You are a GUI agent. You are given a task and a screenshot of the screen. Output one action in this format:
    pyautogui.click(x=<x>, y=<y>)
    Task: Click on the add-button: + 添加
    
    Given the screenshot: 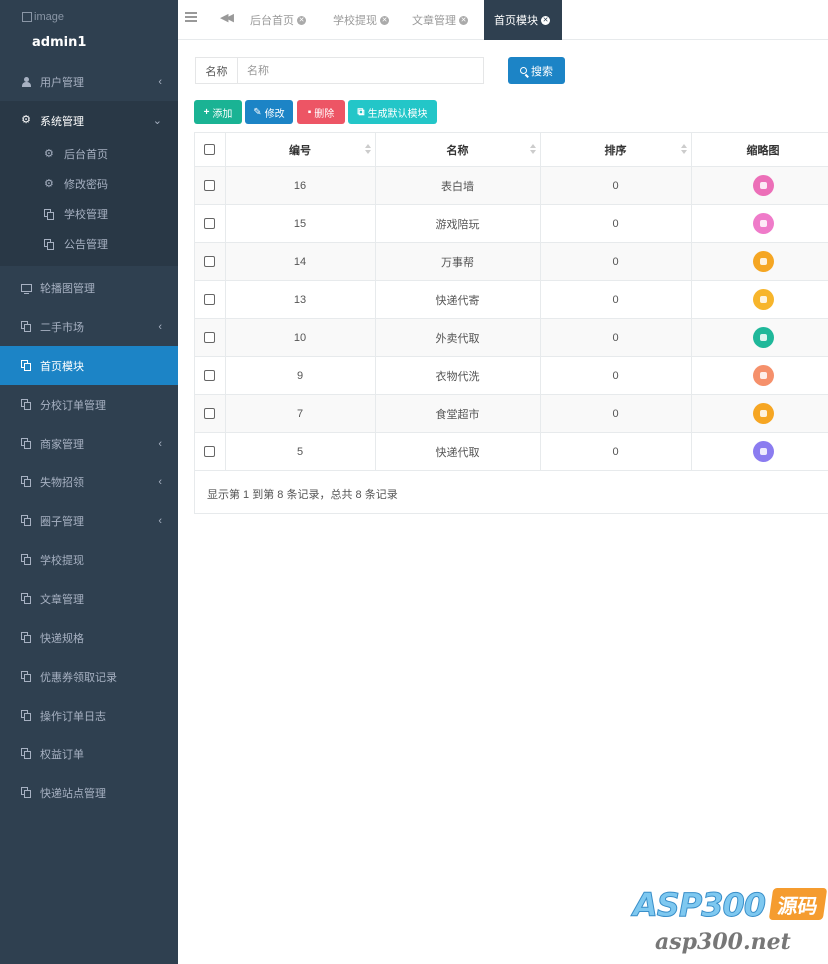 What is the action you would take?
    pyautogui.click(x=218, y=112)
    